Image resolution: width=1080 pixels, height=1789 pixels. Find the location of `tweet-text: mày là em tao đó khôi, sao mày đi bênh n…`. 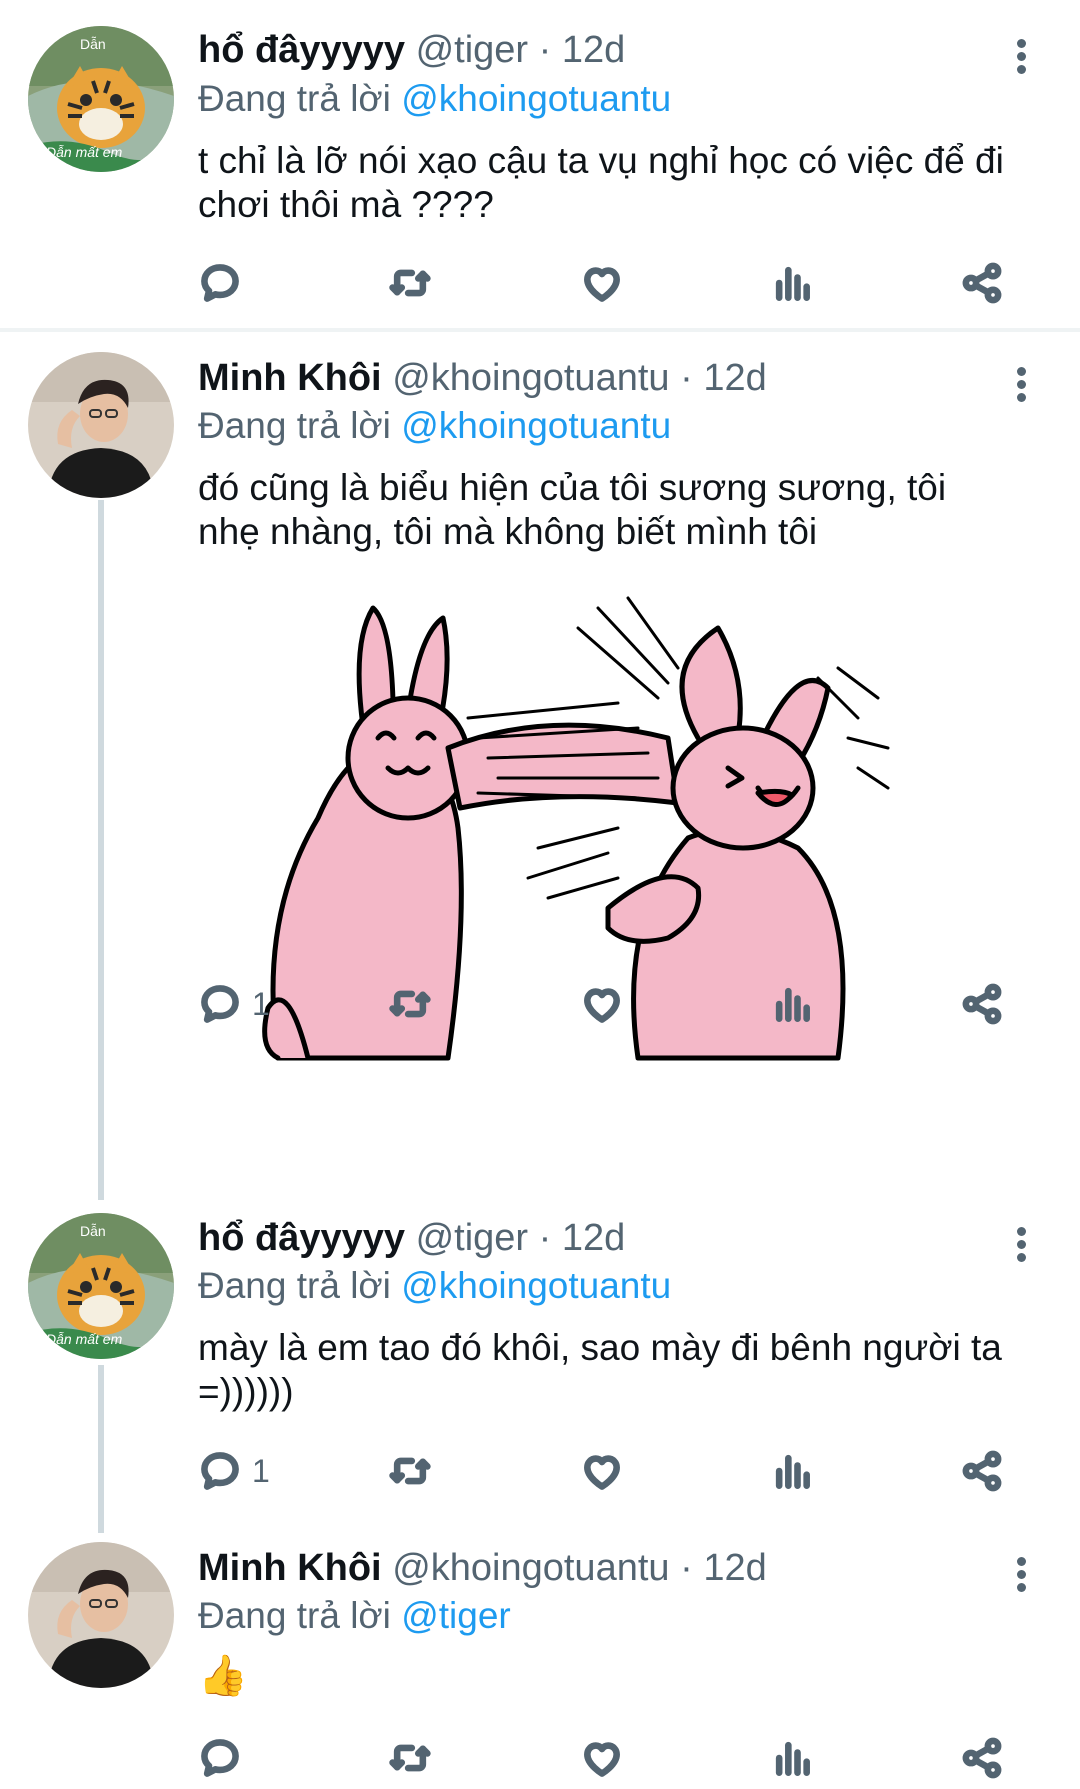

tweet-text: mày là em tao đó khôi, sao mày đi bênh n… is located at coordinates (600, 1369).